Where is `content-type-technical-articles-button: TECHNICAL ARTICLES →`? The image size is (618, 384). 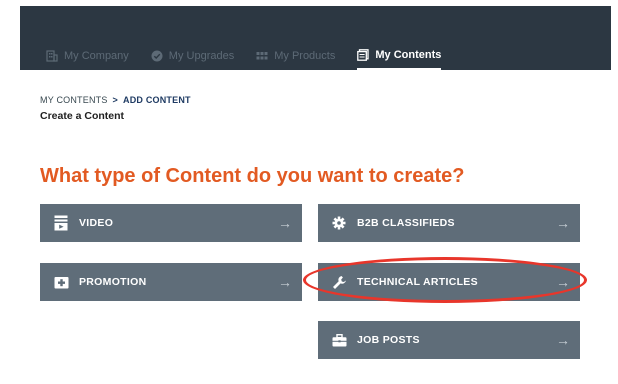
content-type-technical-articles-button: TECHNICAL ARTICLES → is located at coordinates (449, 282).